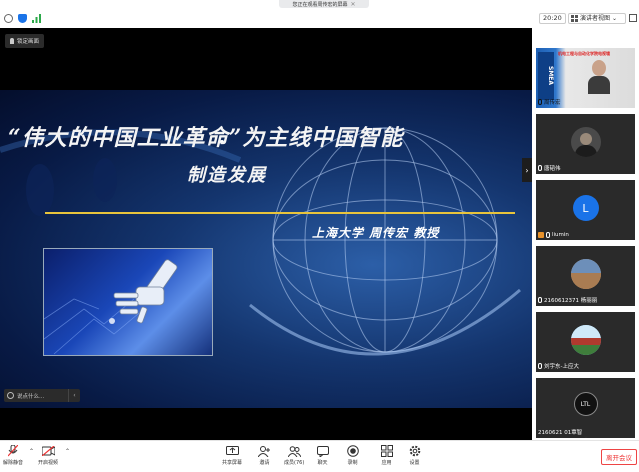 The width and height of the screenshot is (639, 472). I want to click on apps-button: 应用, so click(386, 455).